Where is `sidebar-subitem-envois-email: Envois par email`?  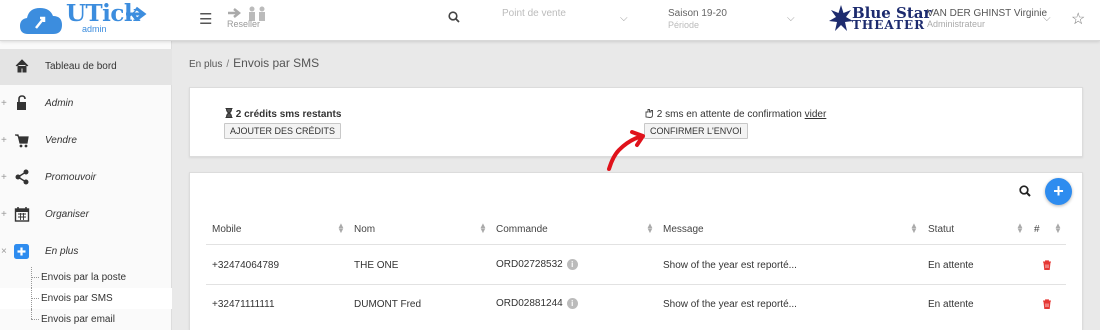
sidebar-subitem-envois-email: Envois par email is located at coordinates (86, 319).